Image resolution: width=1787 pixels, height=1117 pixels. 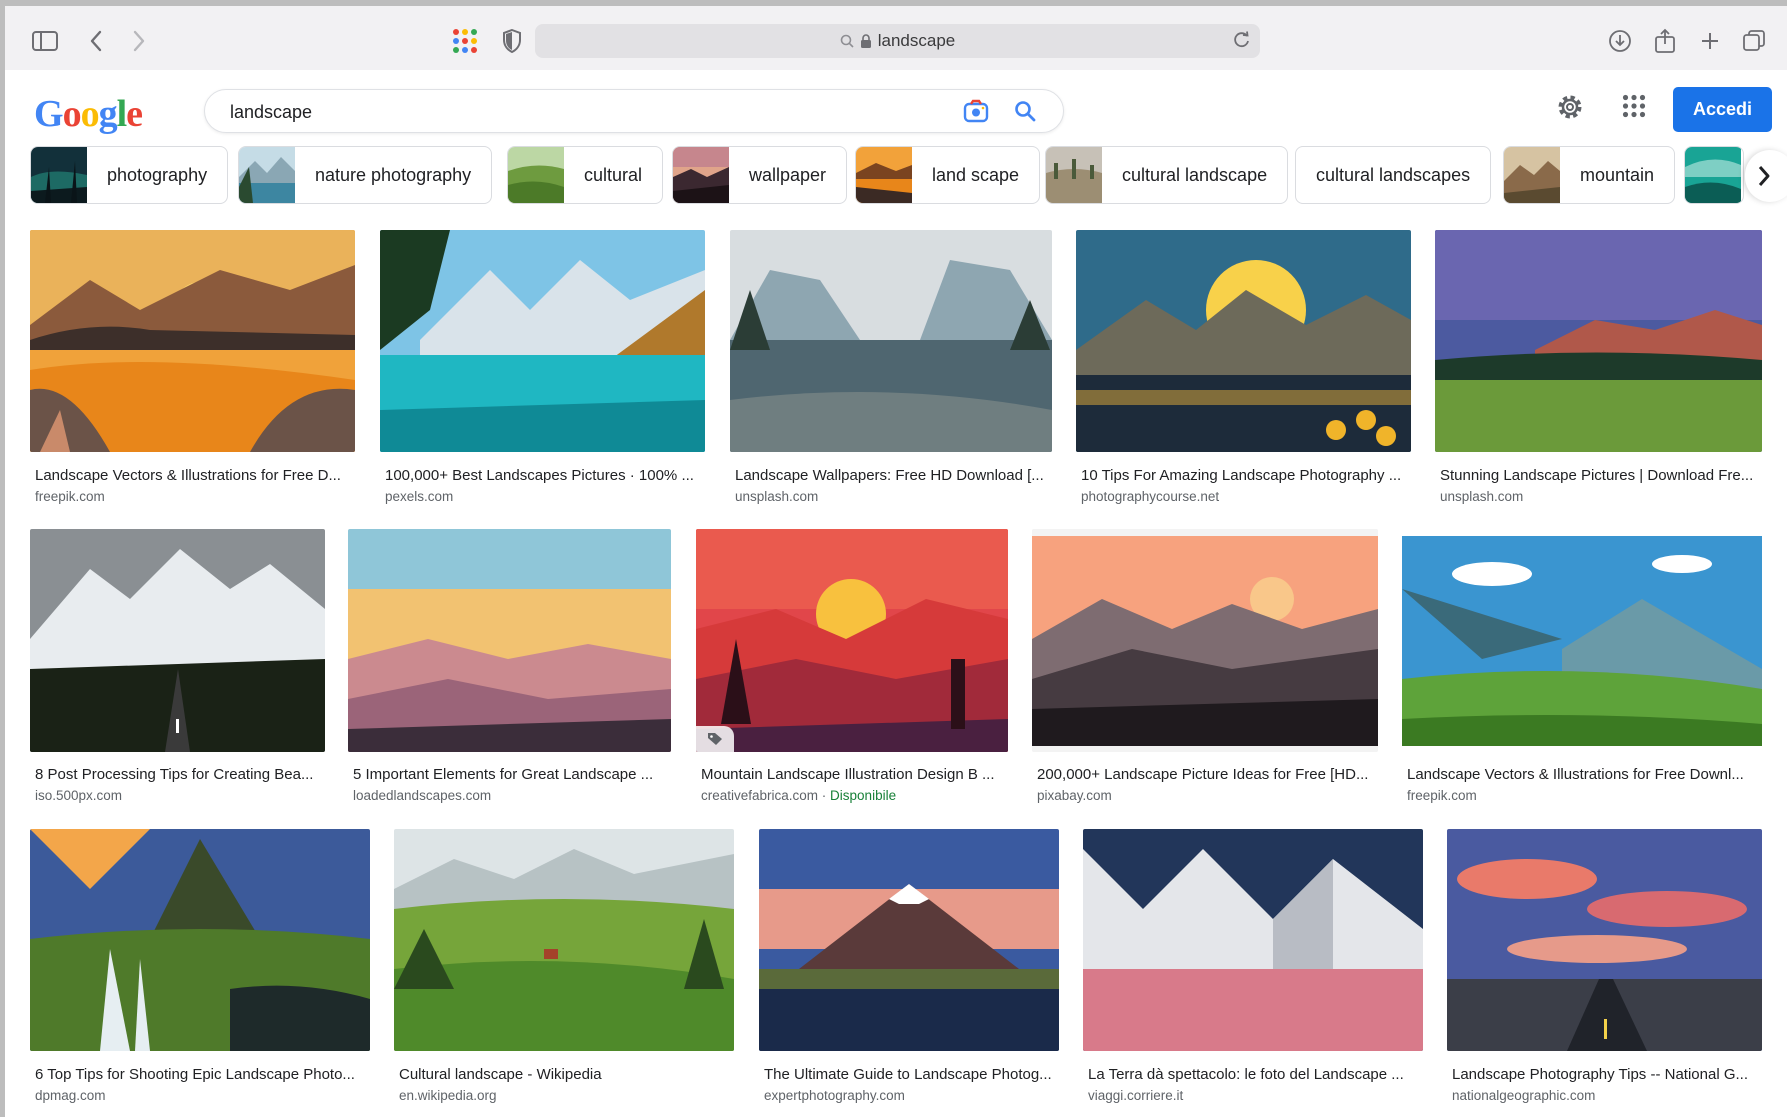 What do you see at coordinates (1026, 112) in the screenshot?
I see `search-icon` at bounding box center [1026, 112].